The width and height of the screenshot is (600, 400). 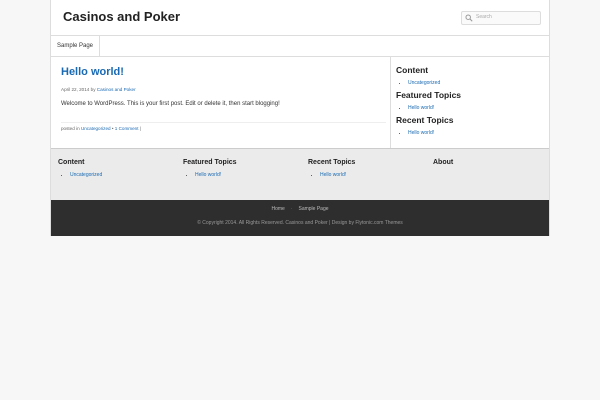 What do you see at coordinates (121, 16) in the screenshot?
I see `site-title: Casinos and Poker` at bounding box center [121, 16].